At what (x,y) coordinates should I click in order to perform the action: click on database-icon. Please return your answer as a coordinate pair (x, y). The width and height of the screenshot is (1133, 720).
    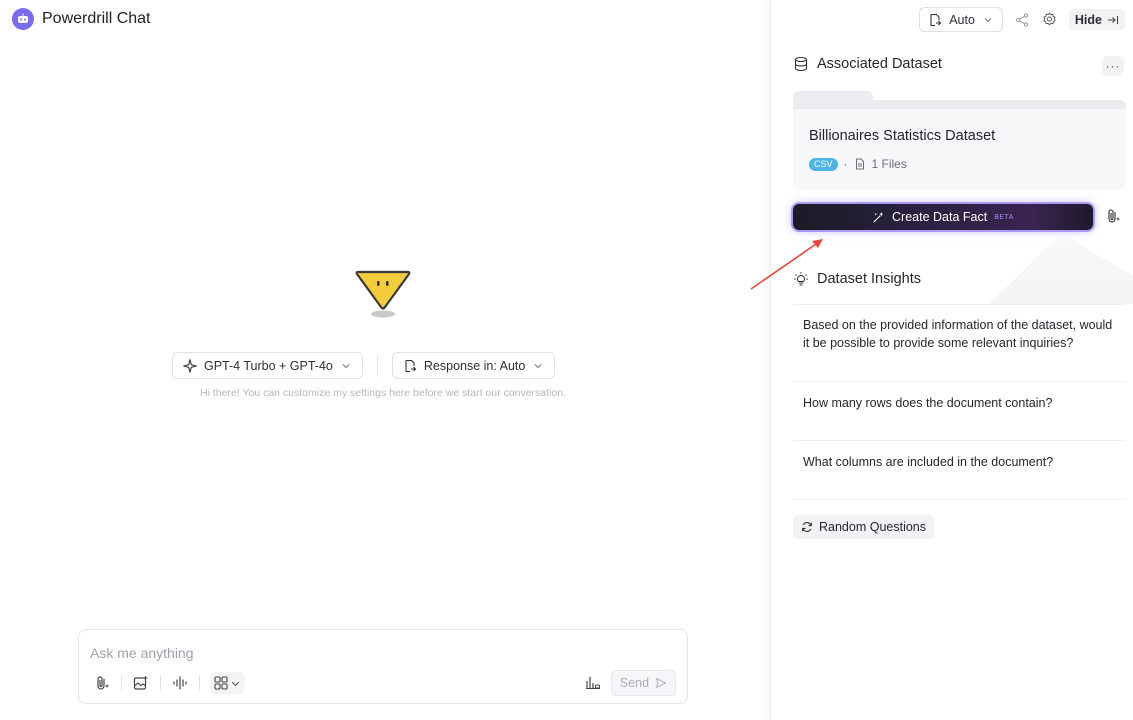
    Looking at the image, I should click on (801, 64).